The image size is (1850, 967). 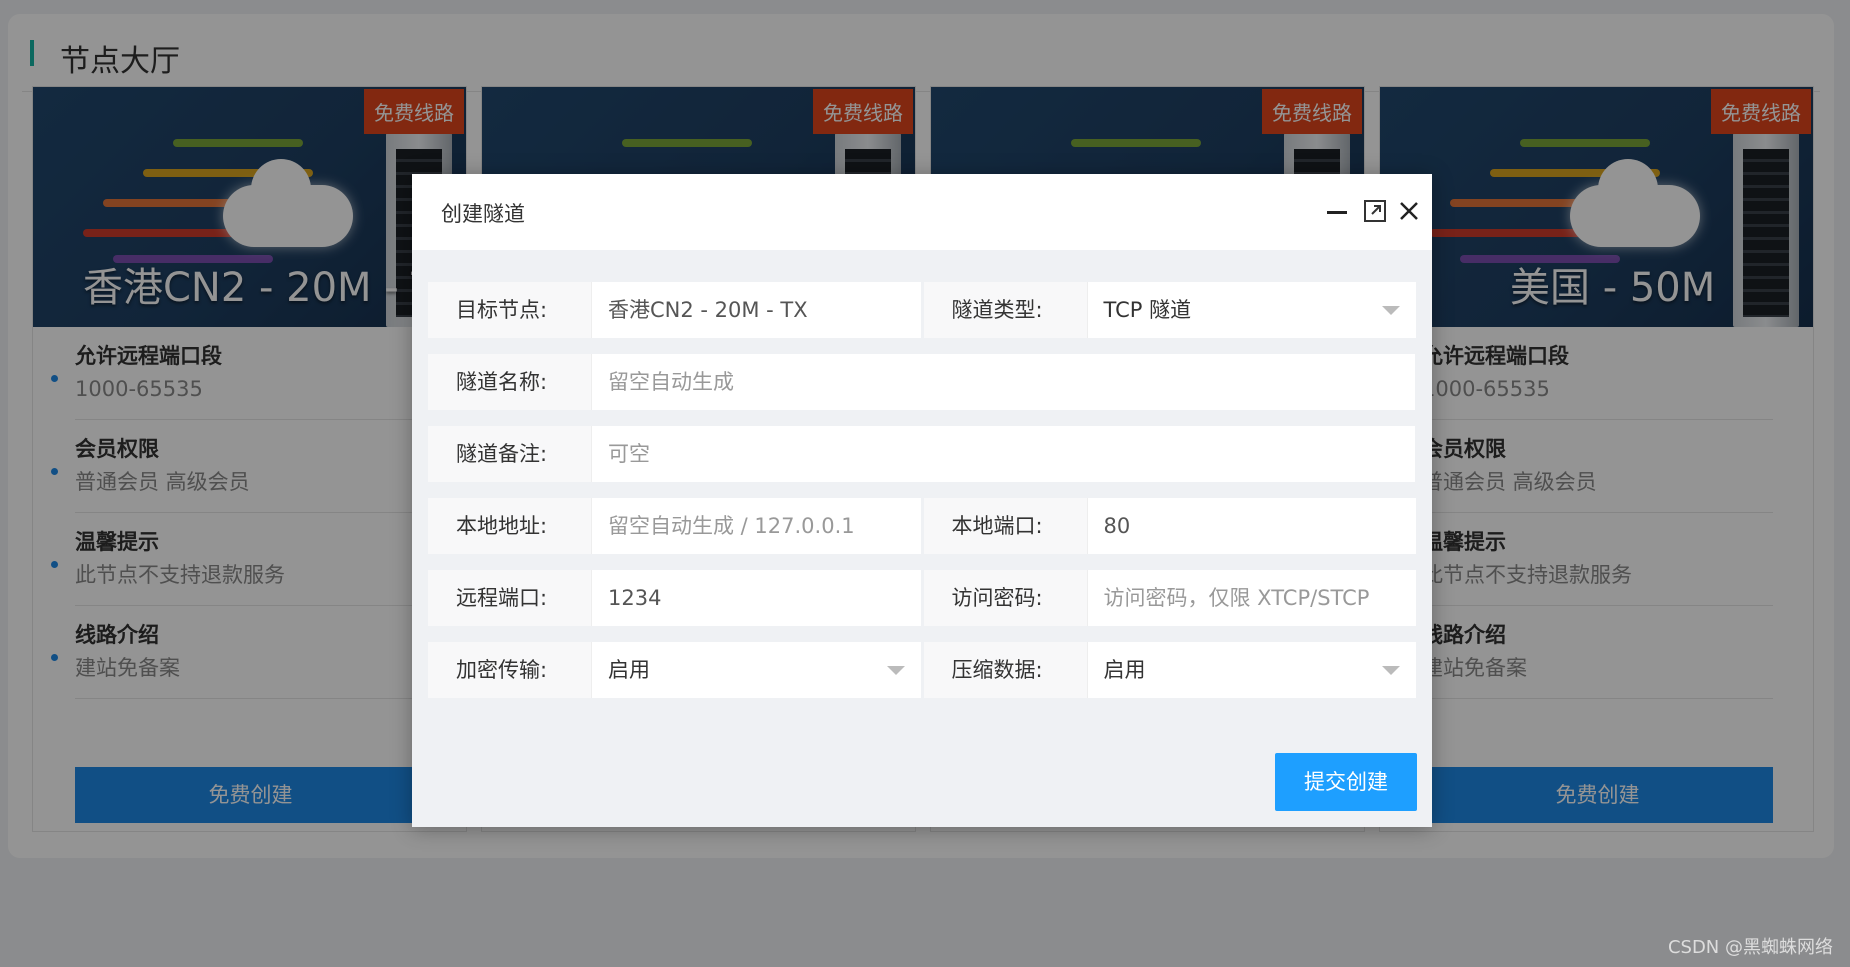 I want to click on target-node-value: 香港CN2 - 20M - TX, so click(x=756, y=310).